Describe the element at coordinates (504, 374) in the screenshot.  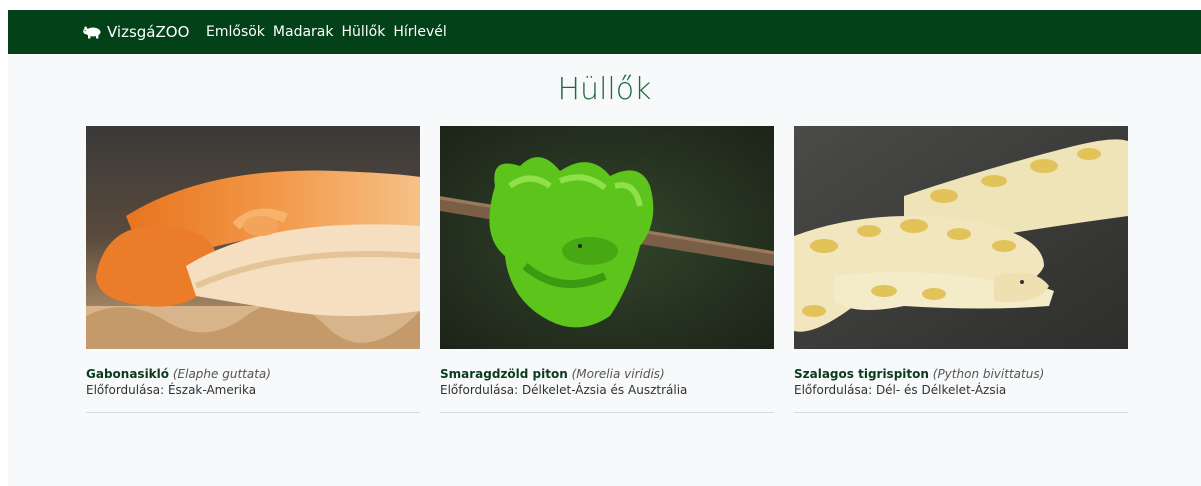
I see `animal-name: Smaragdzöld piton` at that location.